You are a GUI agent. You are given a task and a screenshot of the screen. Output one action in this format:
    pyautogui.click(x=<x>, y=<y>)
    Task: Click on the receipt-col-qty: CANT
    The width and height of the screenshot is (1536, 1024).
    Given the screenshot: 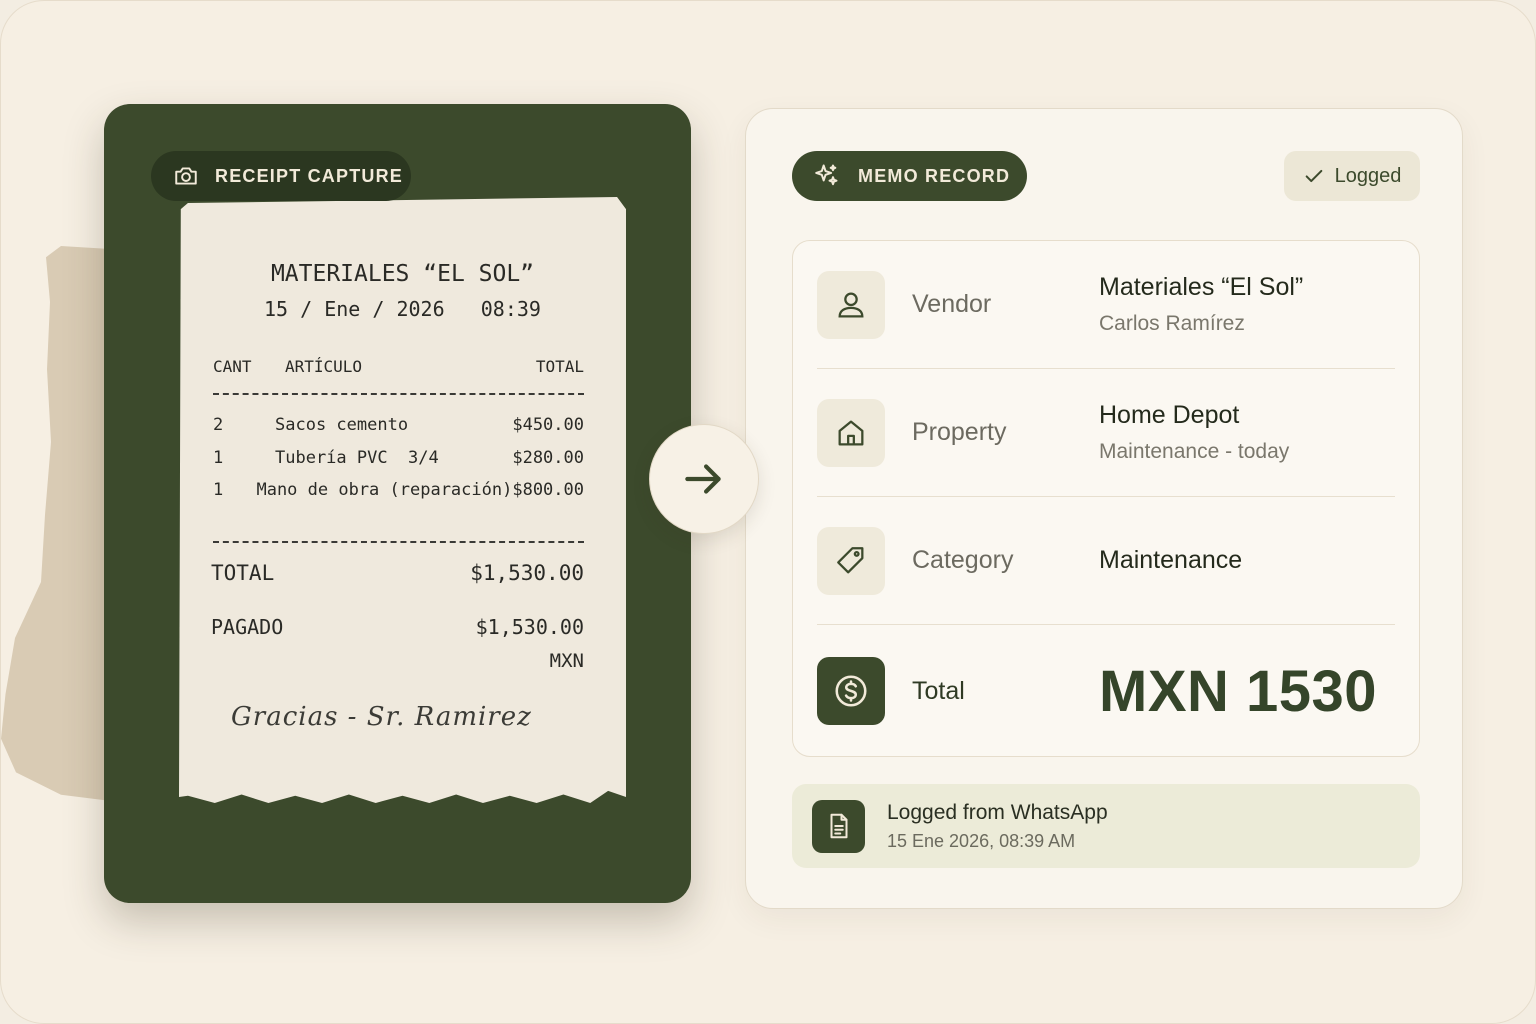 What is the action you would take?
    pyautogui.click(x=232, y=366)
    